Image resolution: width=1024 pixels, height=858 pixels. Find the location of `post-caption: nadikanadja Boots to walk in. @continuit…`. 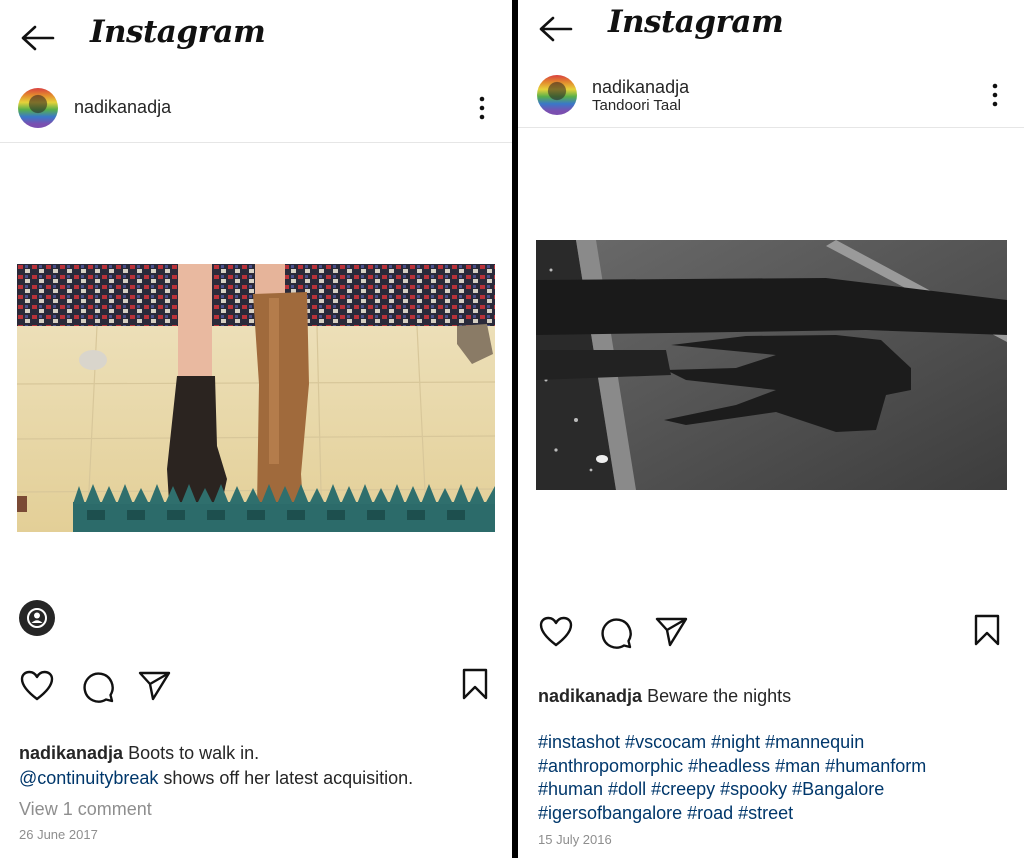

post-caption: nadikanadja Boots to walk in. @continuit… is located at coordinates (259, 766).